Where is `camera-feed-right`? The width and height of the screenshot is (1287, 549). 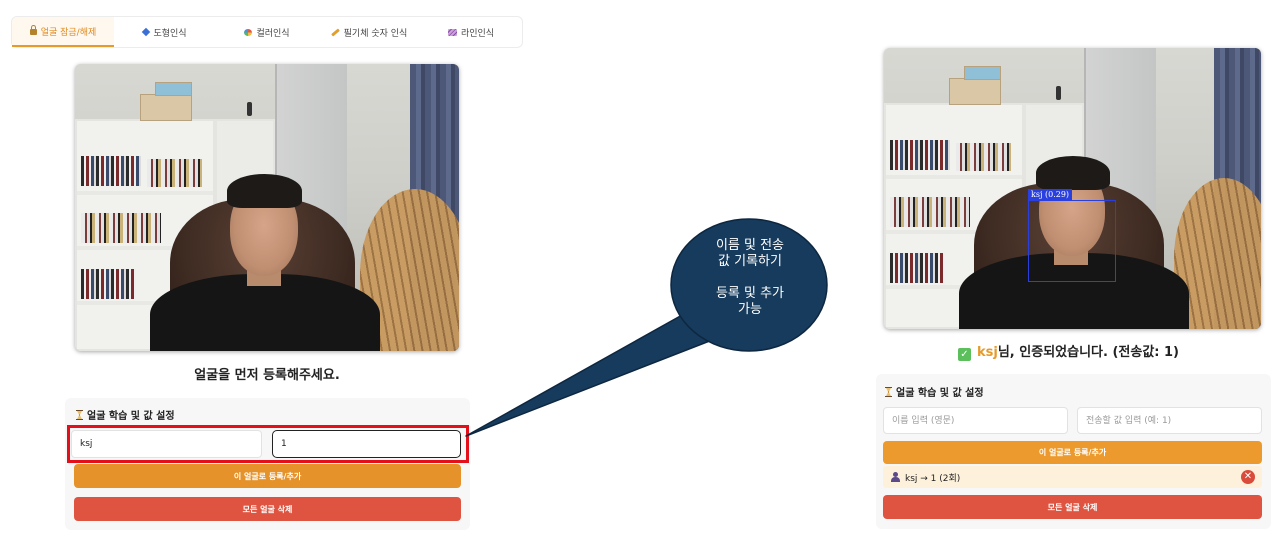
camera-feed-right is located at coordinates (1072, 188).